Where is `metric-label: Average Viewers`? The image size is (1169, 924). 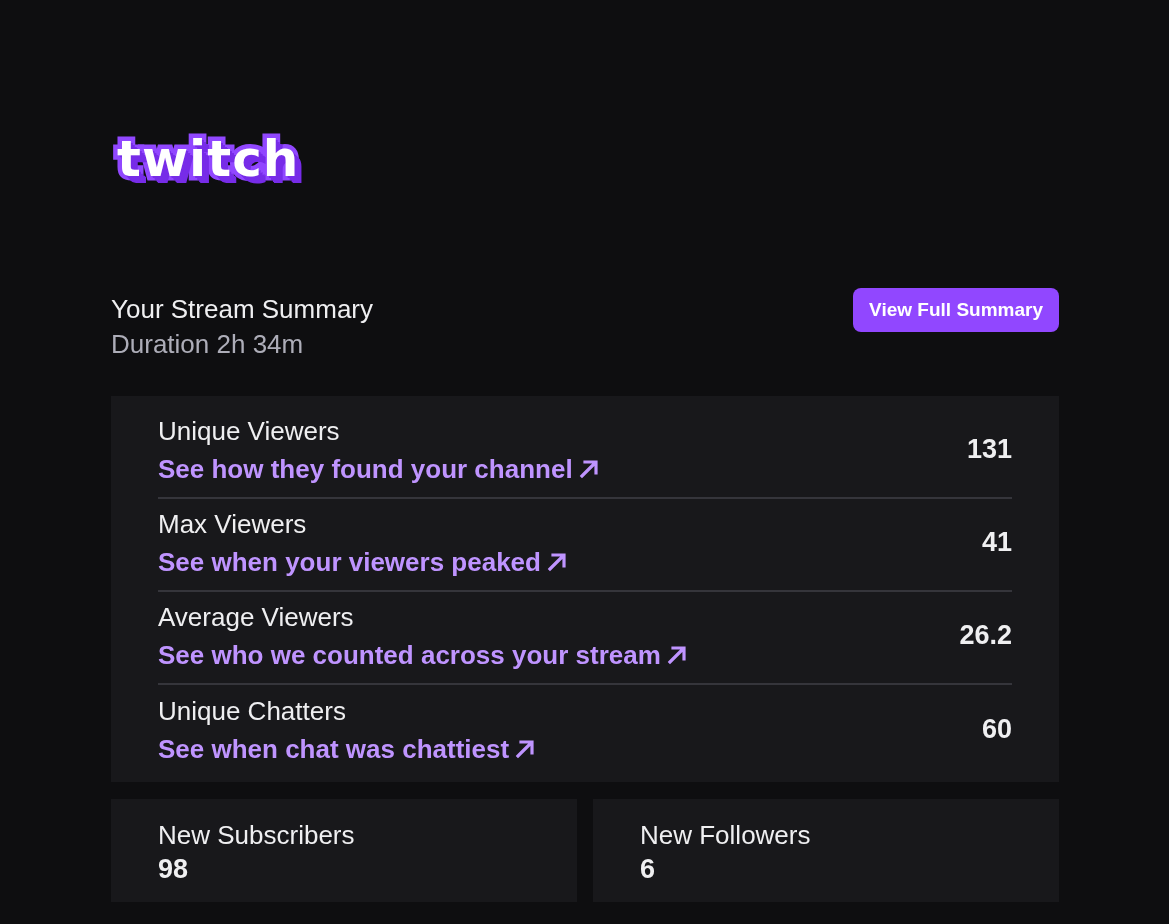
metric-label: Average Viewers is located at coordinates (256, 616).